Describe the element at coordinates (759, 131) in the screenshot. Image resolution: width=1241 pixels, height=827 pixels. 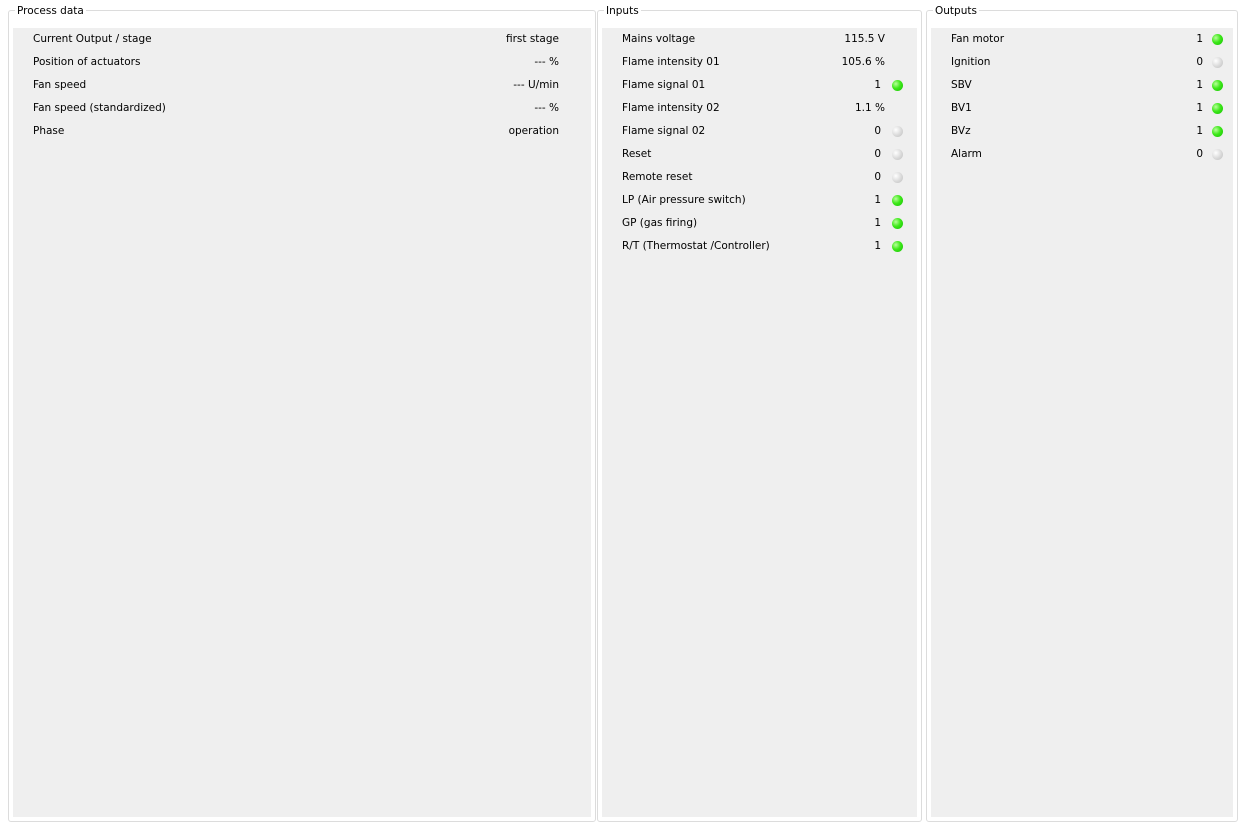
I see `input-row-flame-signal-02: Flame signal 02 0` at that location.